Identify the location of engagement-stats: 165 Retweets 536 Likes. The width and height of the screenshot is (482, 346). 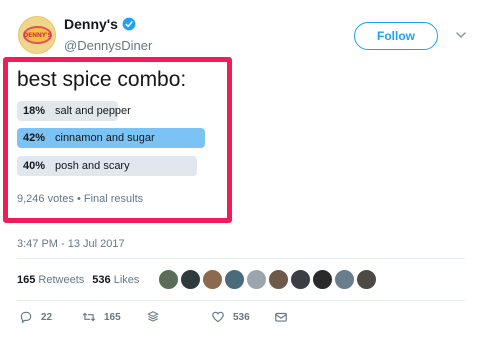
(78, 280).